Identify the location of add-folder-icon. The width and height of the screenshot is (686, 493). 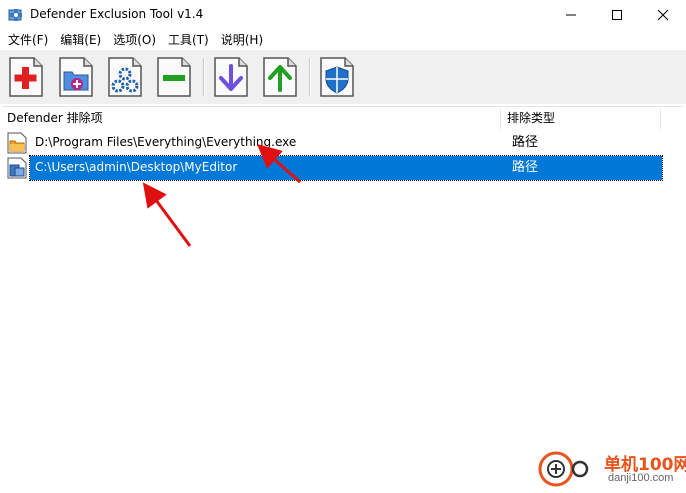
(76, 77).